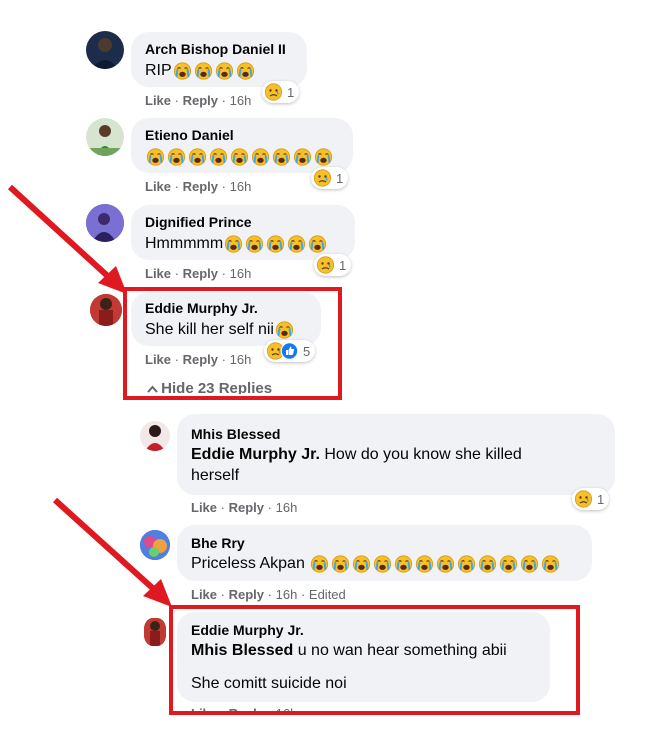  Describe the element at coordinates (89, 395) in the screenshot. I see `annotation-arrows` at that location.